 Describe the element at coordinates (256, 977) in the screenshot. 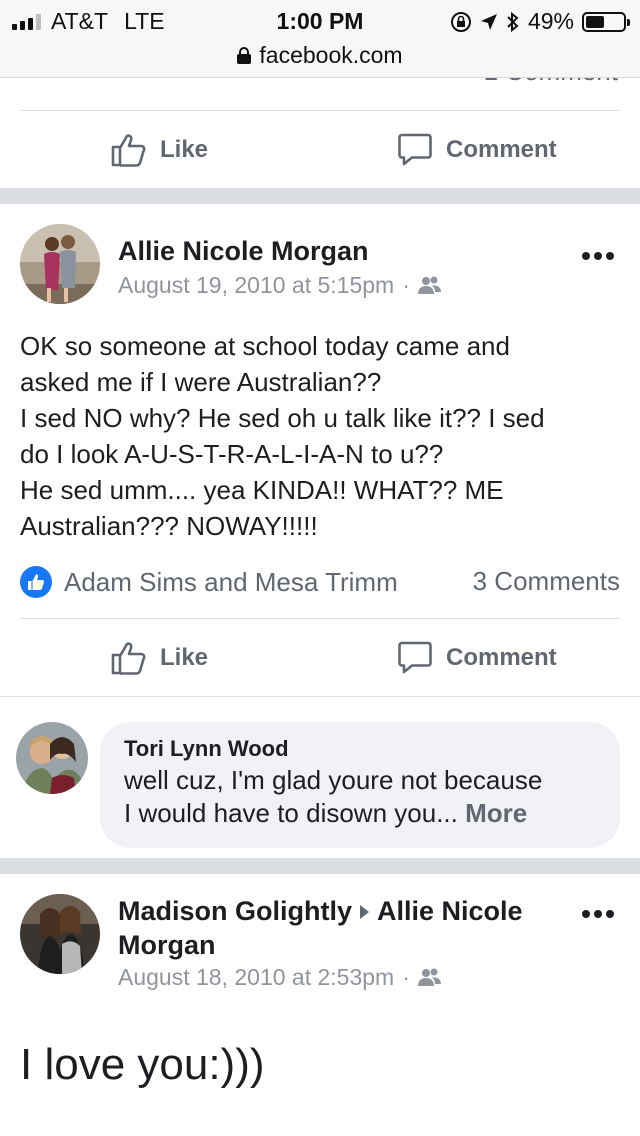

I see `post-timestamp: August 18, 2010 at 2:53pm` at that location.